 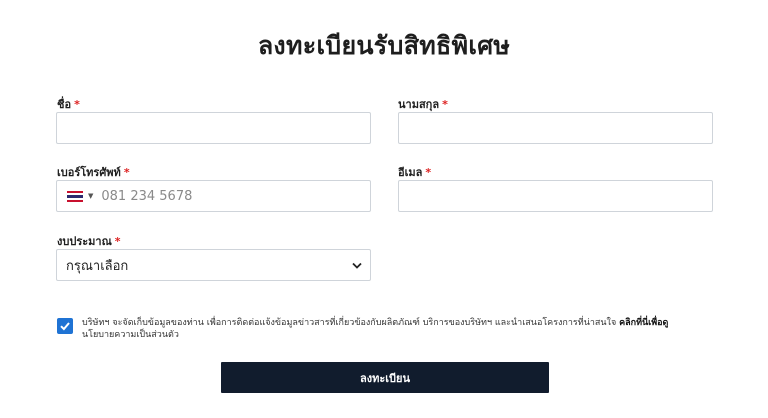 I want to click on country-dropdown-caret-icon: ▼, so click(x=90, y=196).